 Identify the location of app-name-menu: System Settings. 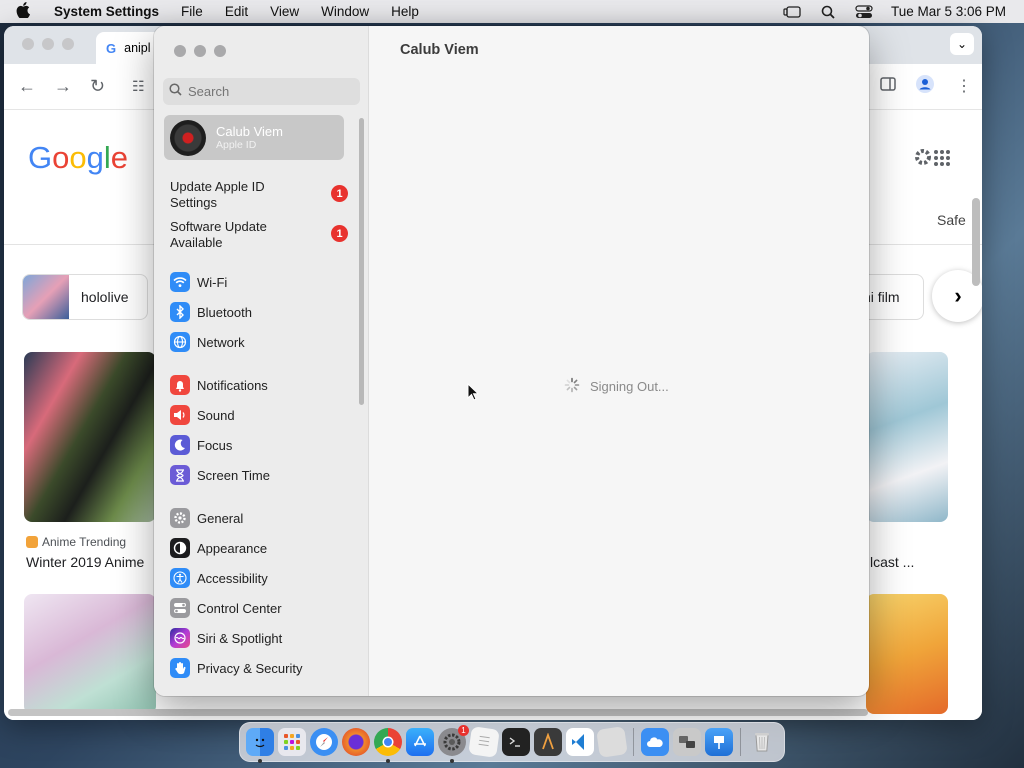
(106, 11).